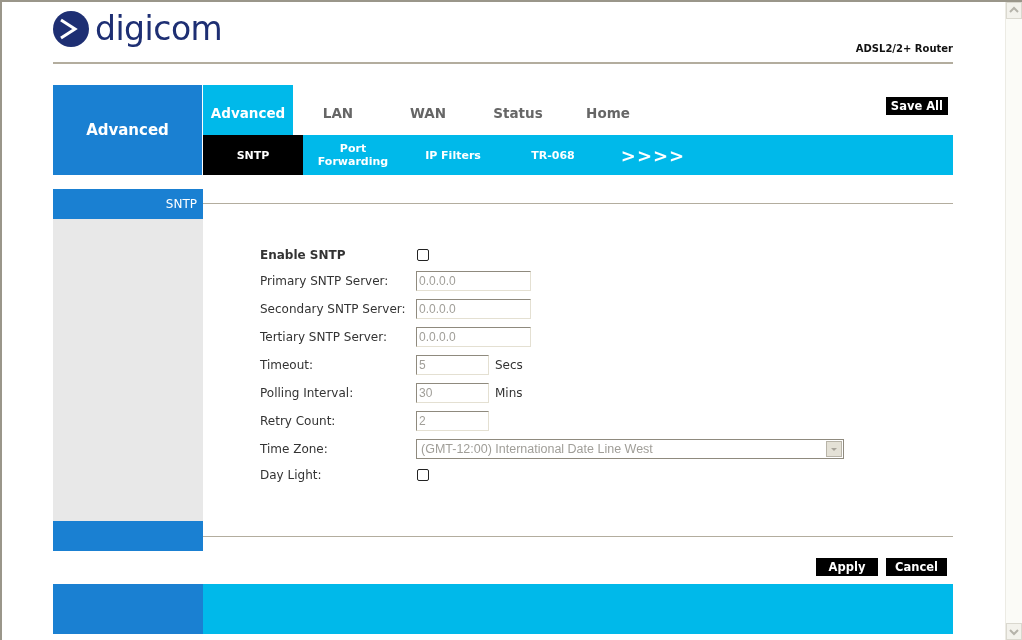 This screenshot has height=640, width=1022. I want to click on field-label: Timeout:, so click(287, 365).